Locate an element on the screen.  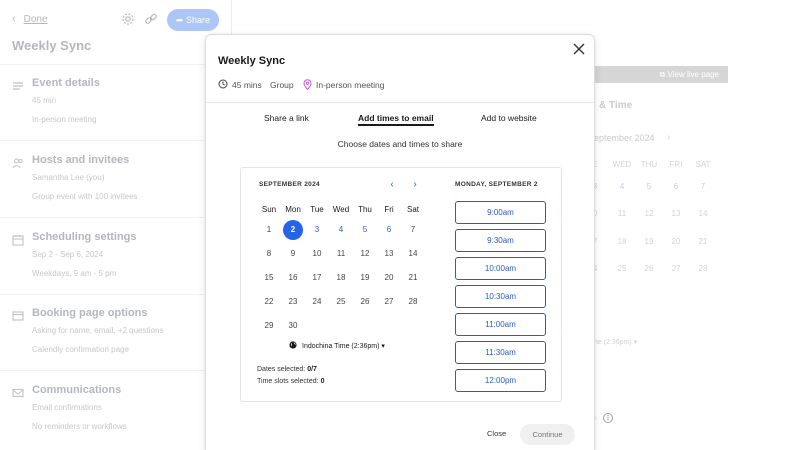
slots-selected-label: Time slots selected: is located at coordinates (288, 381).